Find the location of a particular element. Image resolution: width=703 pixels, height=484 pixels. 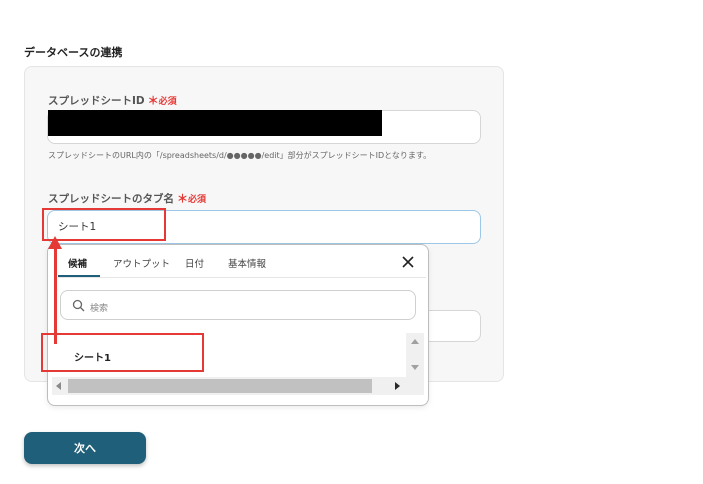

tab-basic-info: 基本情報 is located at coordinates (247, 263).